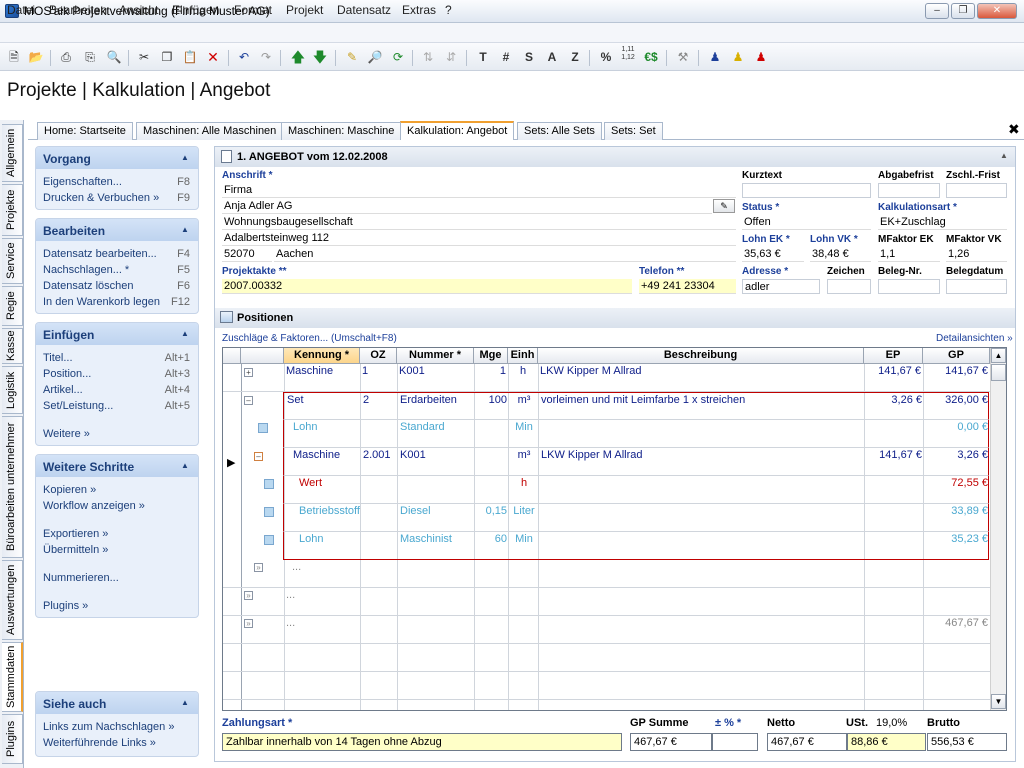 The height and width of the screenshot is (768, 1024). What do you see at coordinates (427, 286) in the screenshot?
I see `projektakte-field: 2007.00332` at bounding box center [427, 286].